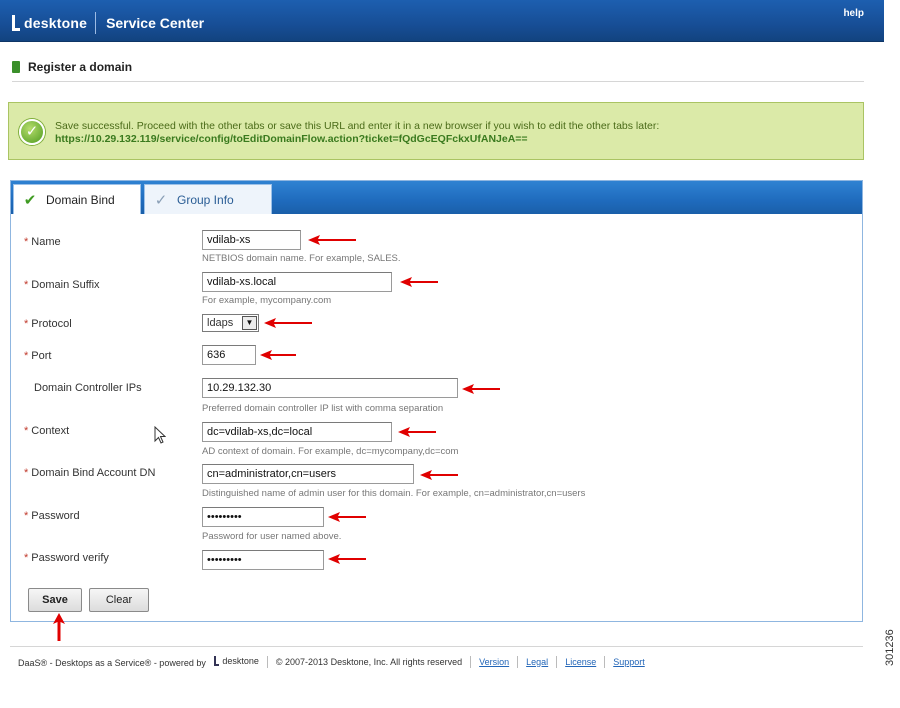 This screenshot has height=708, width=900. What do you see at coordinates (272, 536) in the screenshot?
I see `password-hint: Password for user named above.` at bounding box center [272, 536].